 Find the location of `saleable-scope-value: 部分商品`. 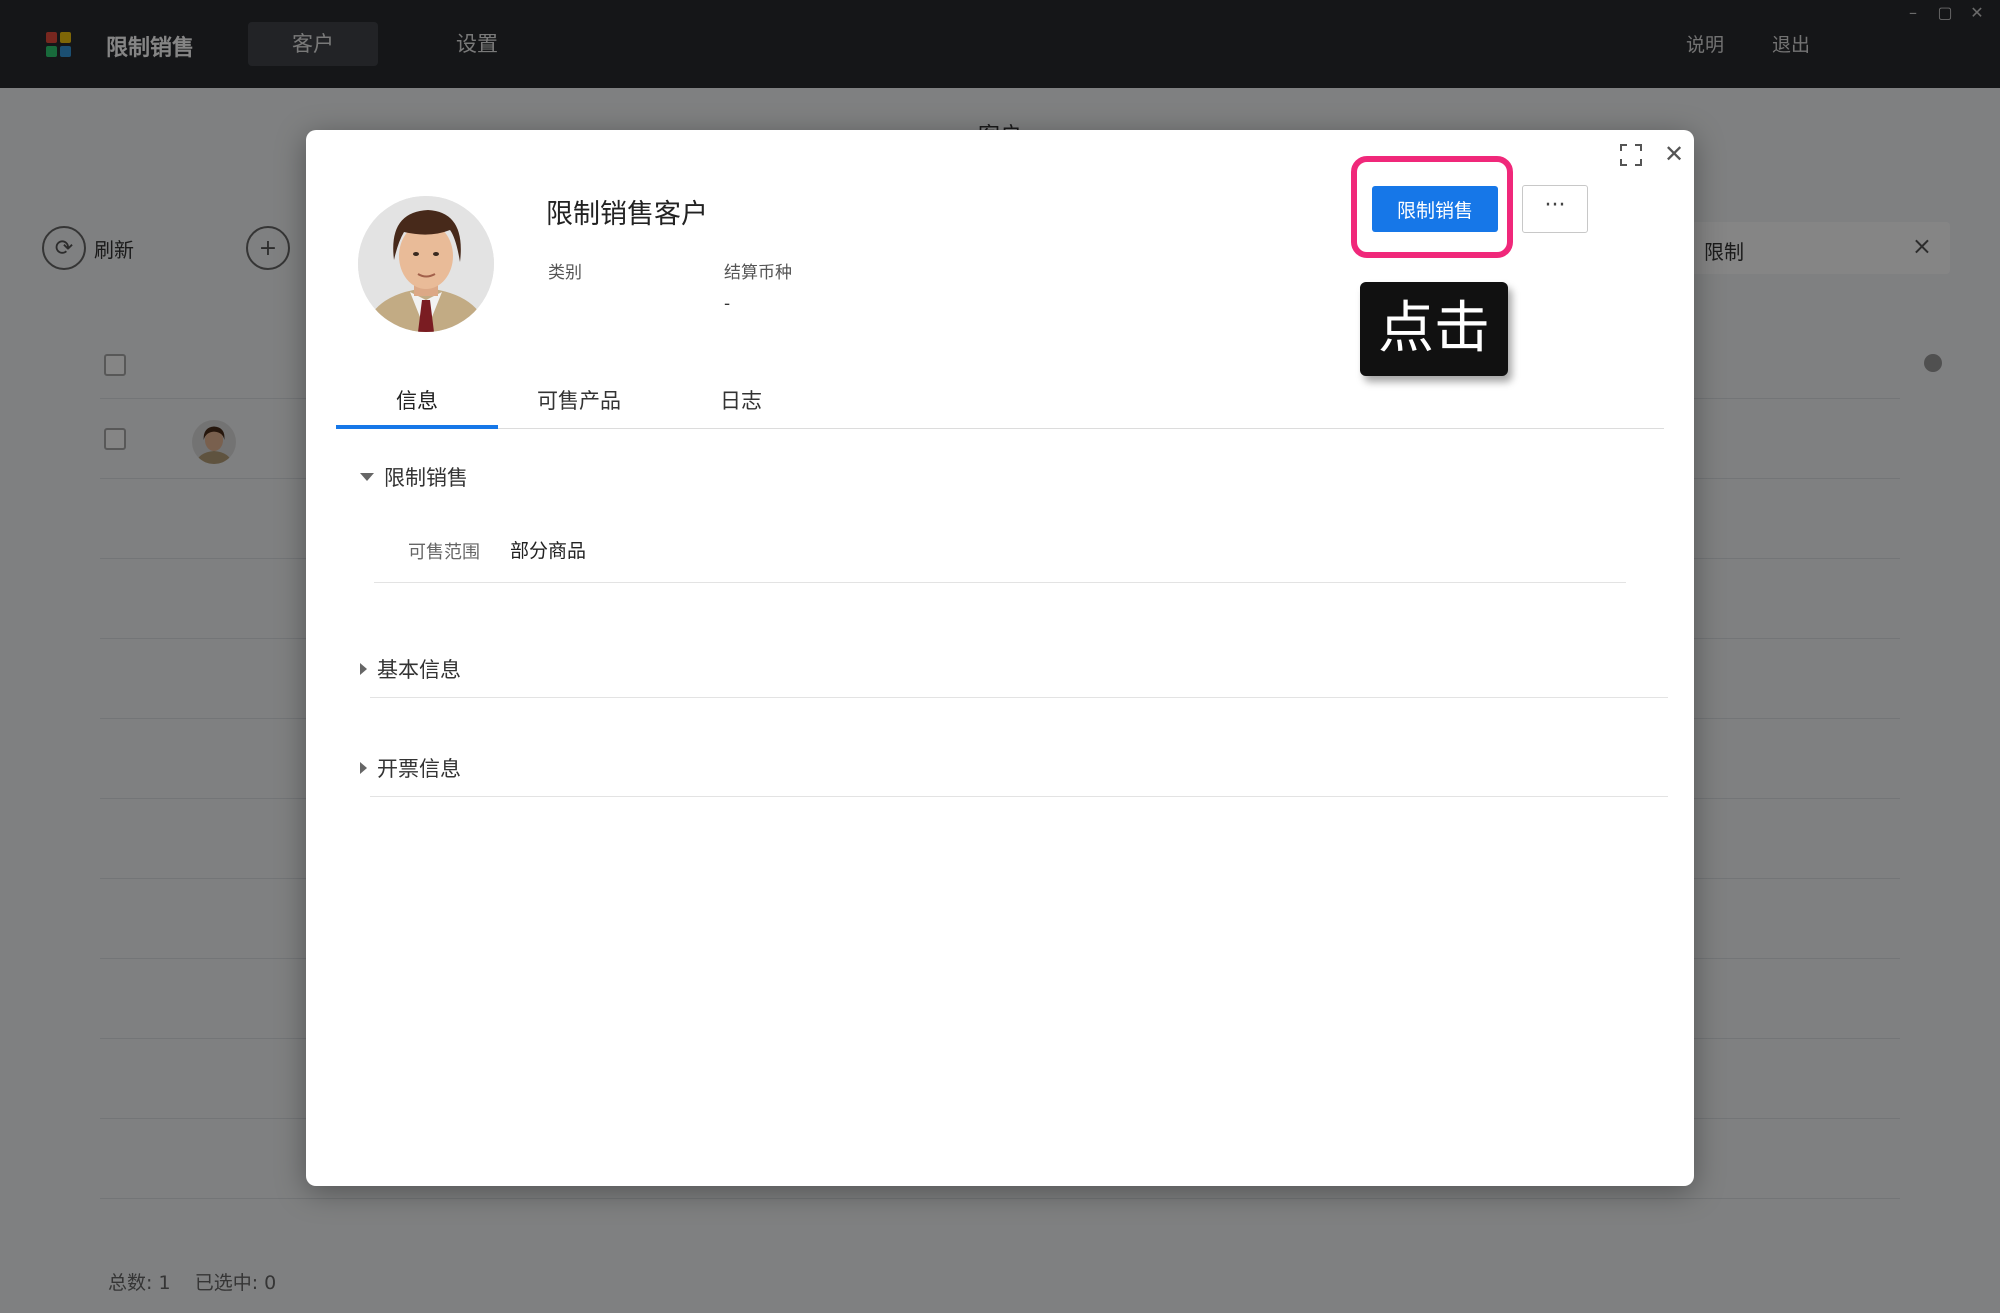

saleable-scope-value: 部分商品 is located at coordinates (548, 551).